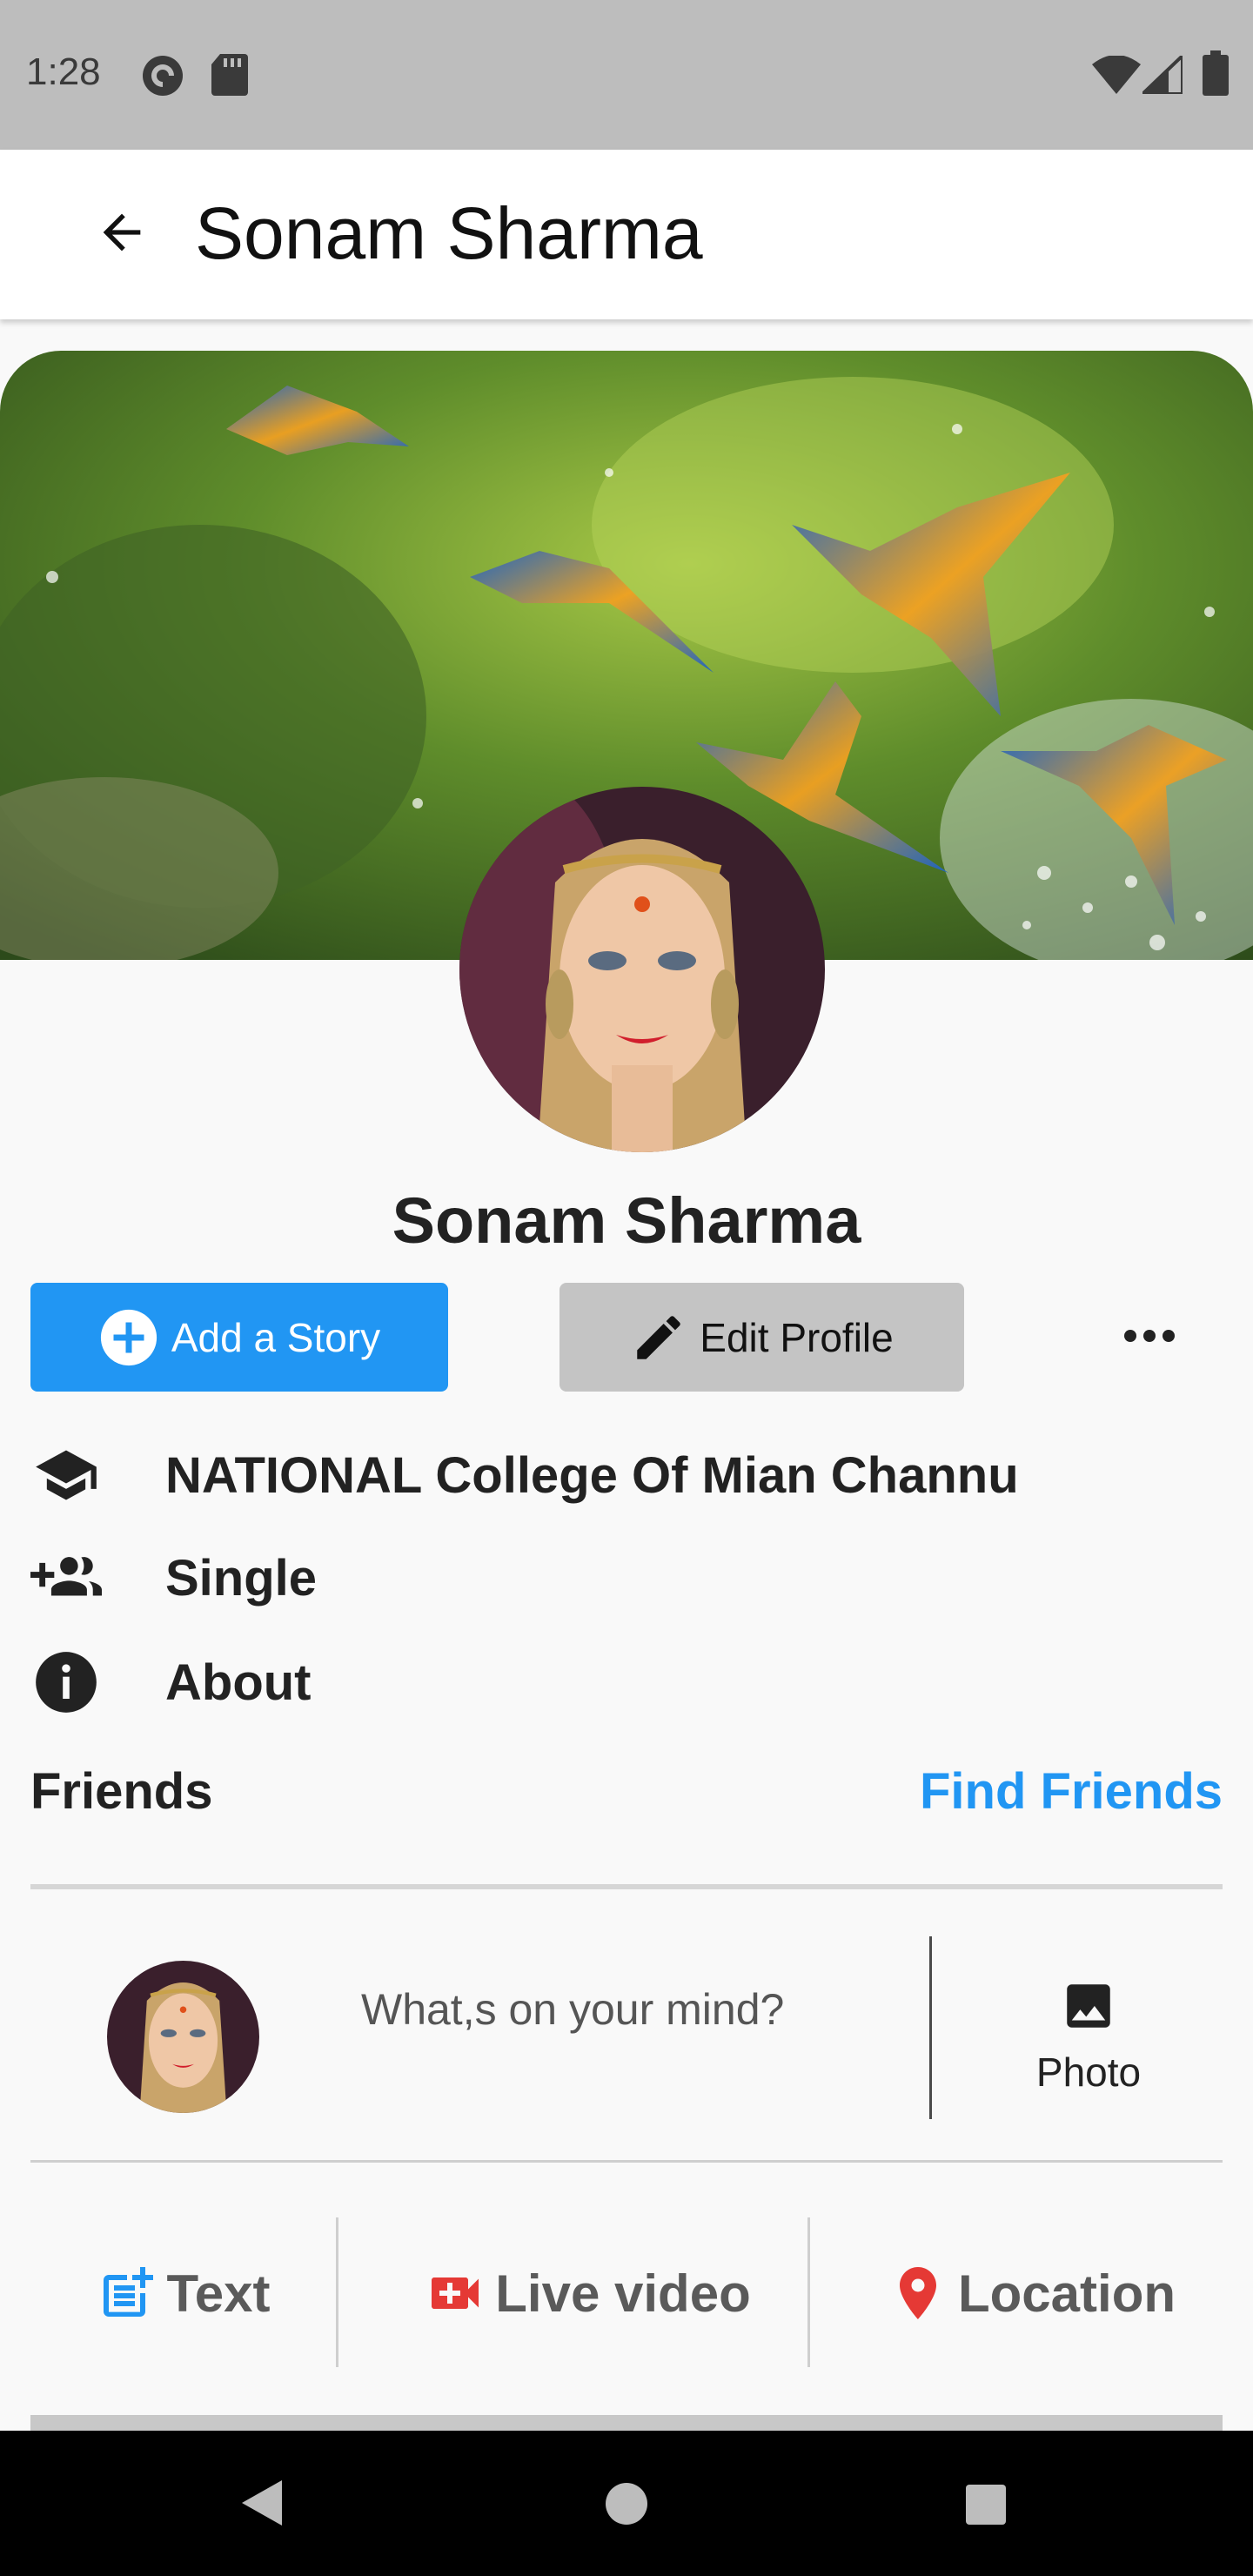 The image size is (1253, 2576). Describe the element at coordinates (797, 1337) in the screenshot. I see `edit-profile-label: Edit Profile` at that location.